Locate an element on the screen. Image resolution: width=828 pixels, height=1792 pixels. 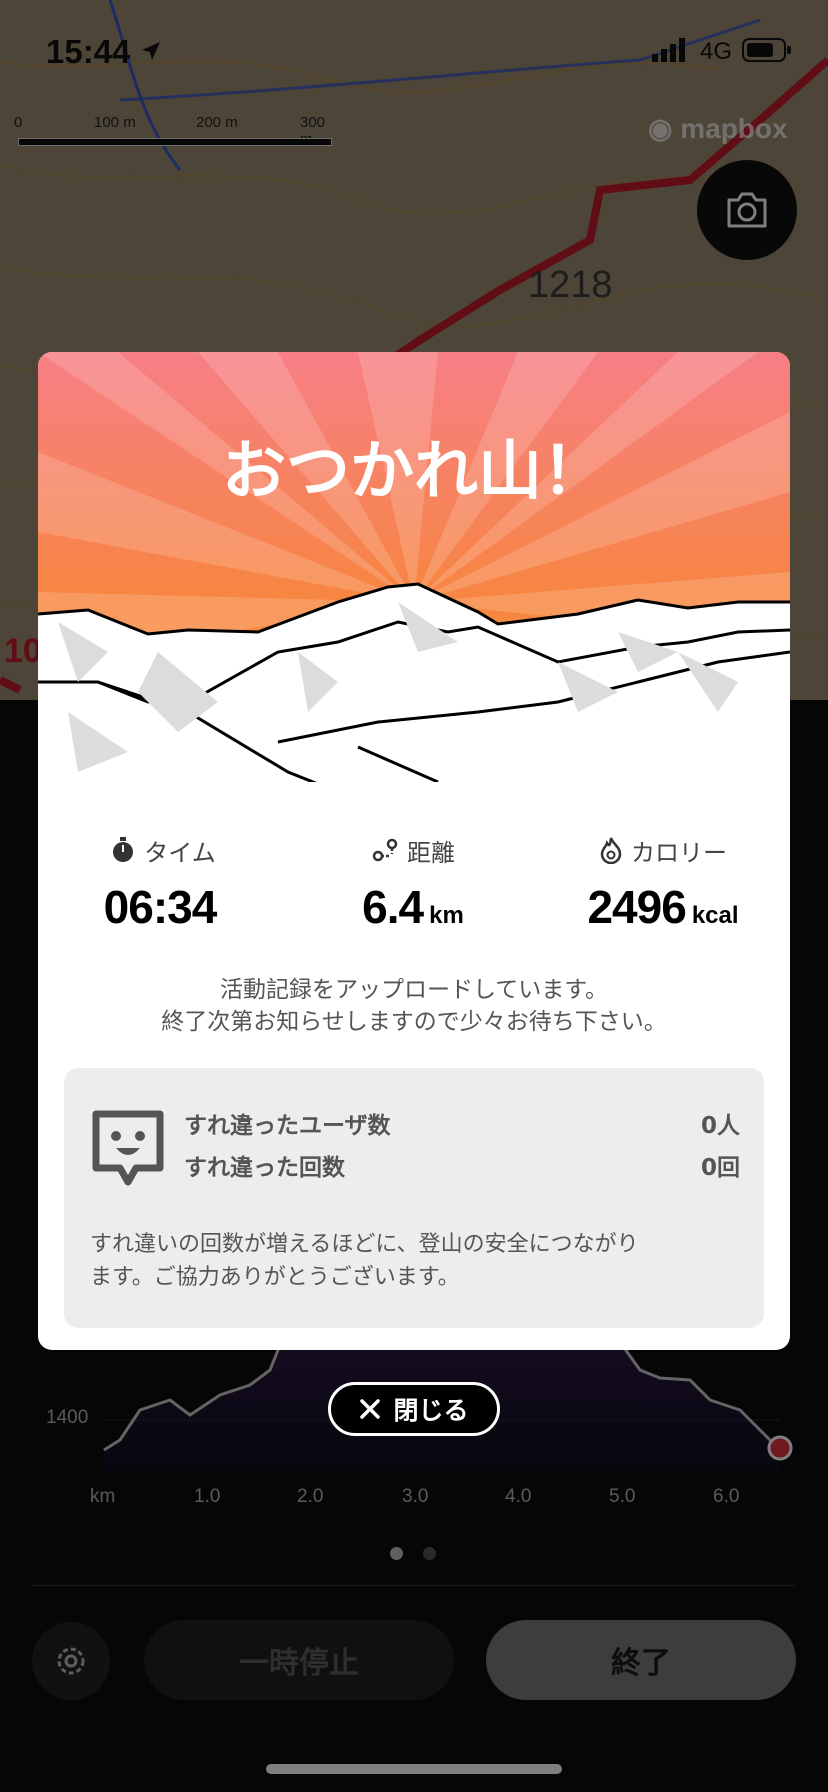
encounter-users-row: すれ違ったユーザ数 0人 is located at coordinates (462, 1123).